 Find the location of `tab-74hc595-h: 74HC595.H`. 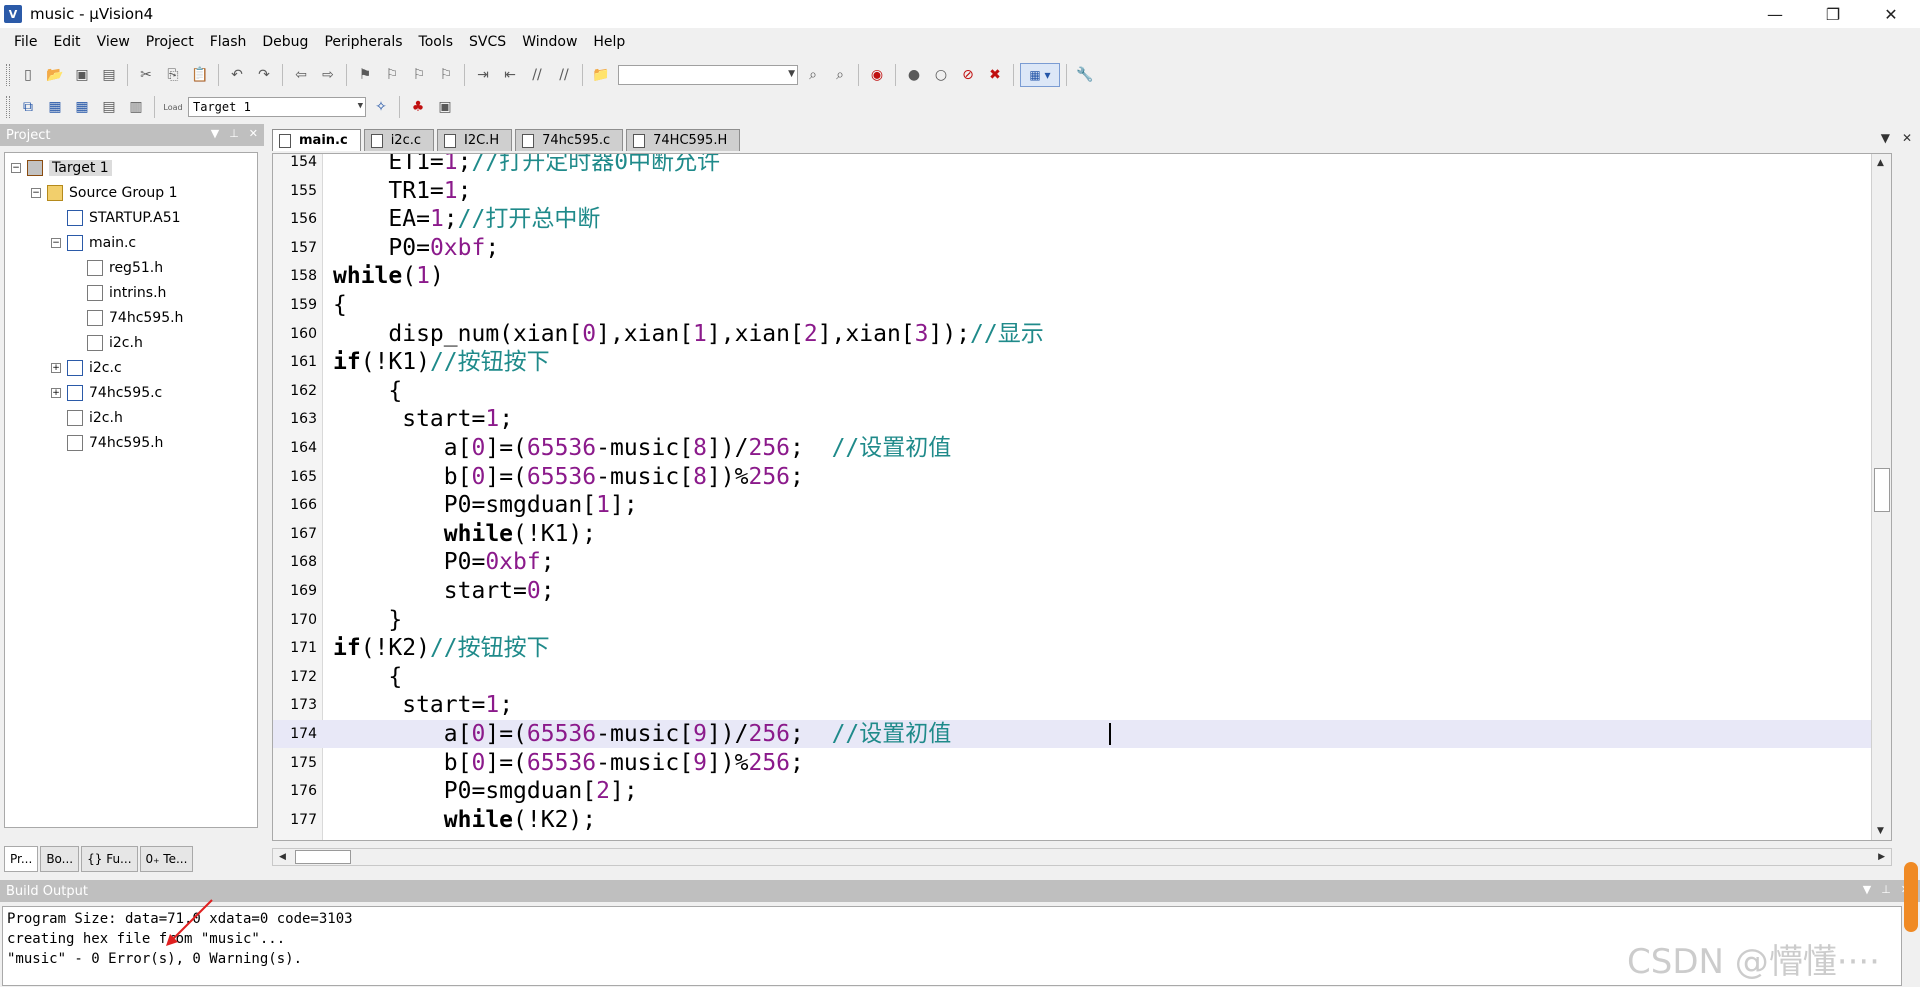

tab-74hc595-h: 74HC595.H is located at coordinates (683, 140).